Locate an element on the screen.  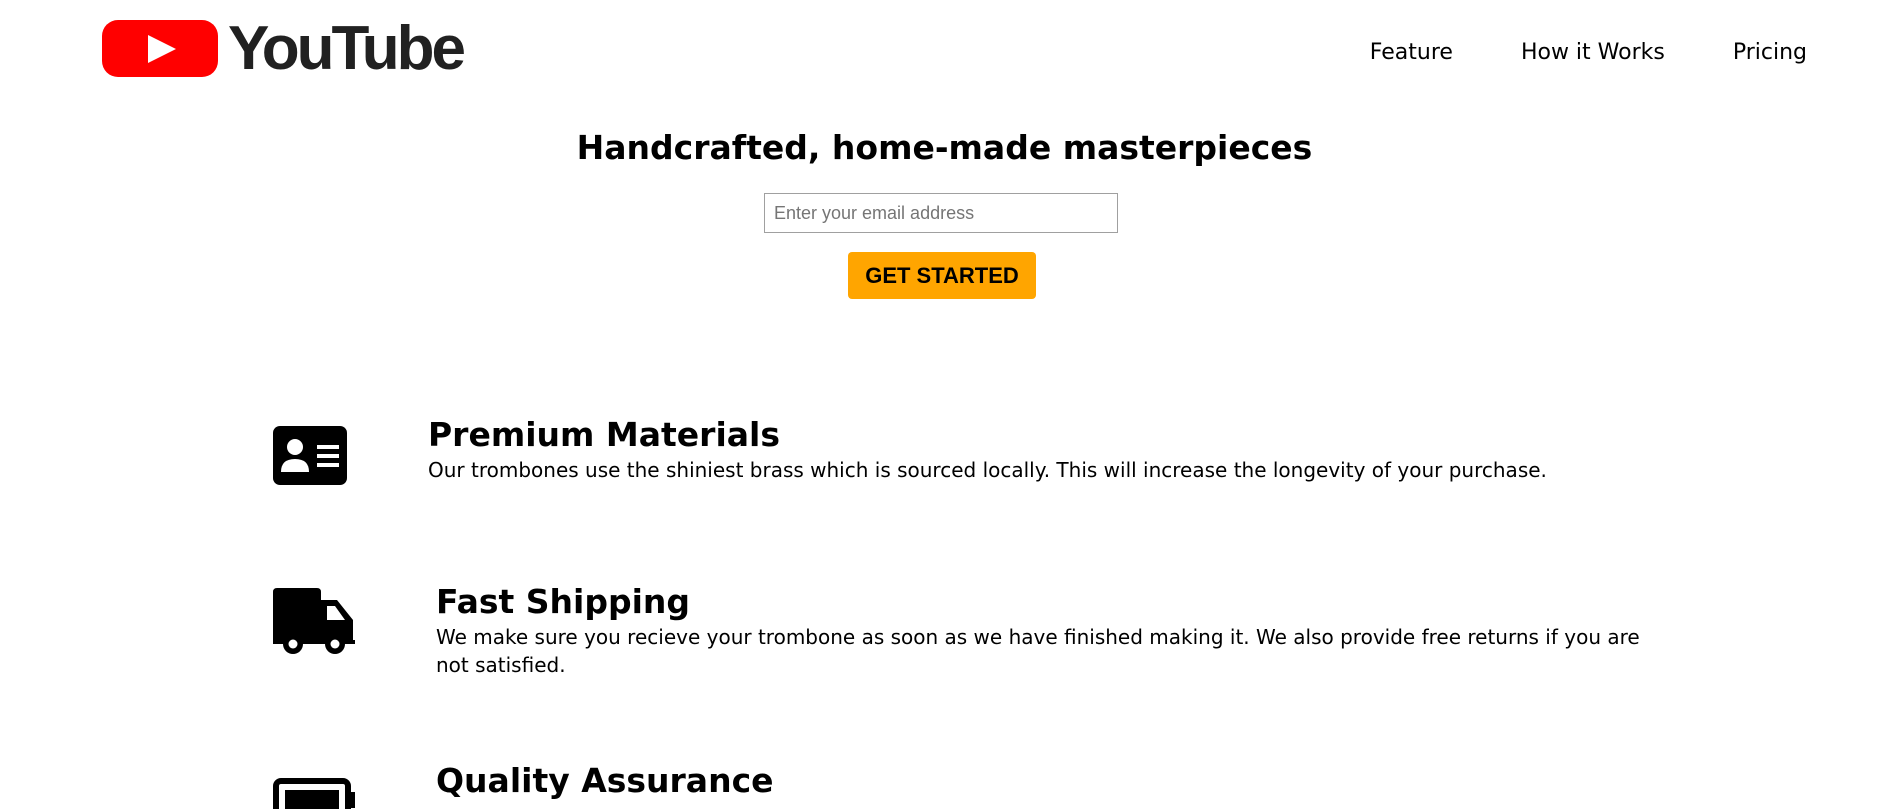
truck-icon is located at coordinates (314, 623).